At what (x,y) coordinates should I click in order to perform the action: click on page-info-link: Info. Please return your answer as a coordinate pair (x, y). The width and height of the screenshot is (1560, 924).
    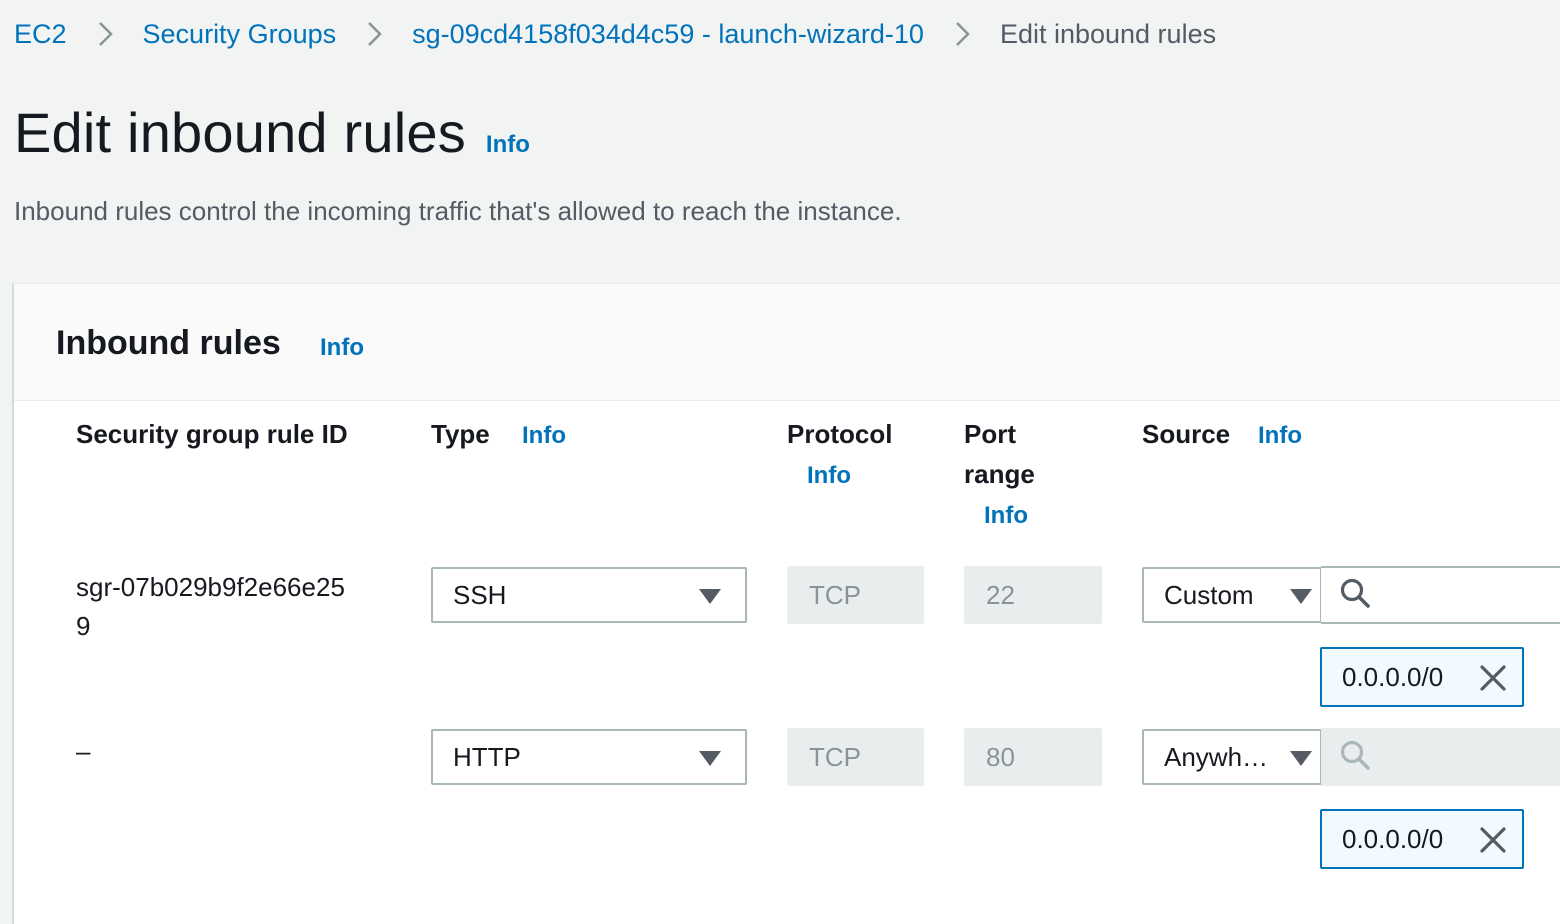
    Looking at the image, I should click on (508, 145).